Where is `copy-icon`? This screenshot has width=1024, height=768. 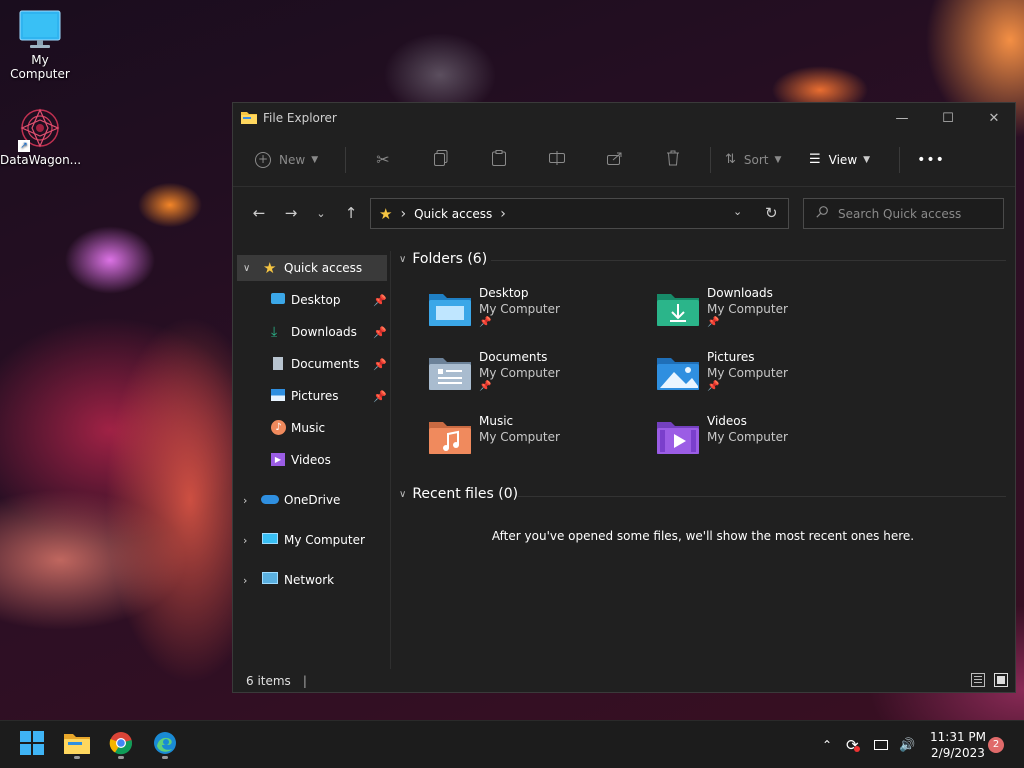 copy-icon is located at coordinates (441, 159).